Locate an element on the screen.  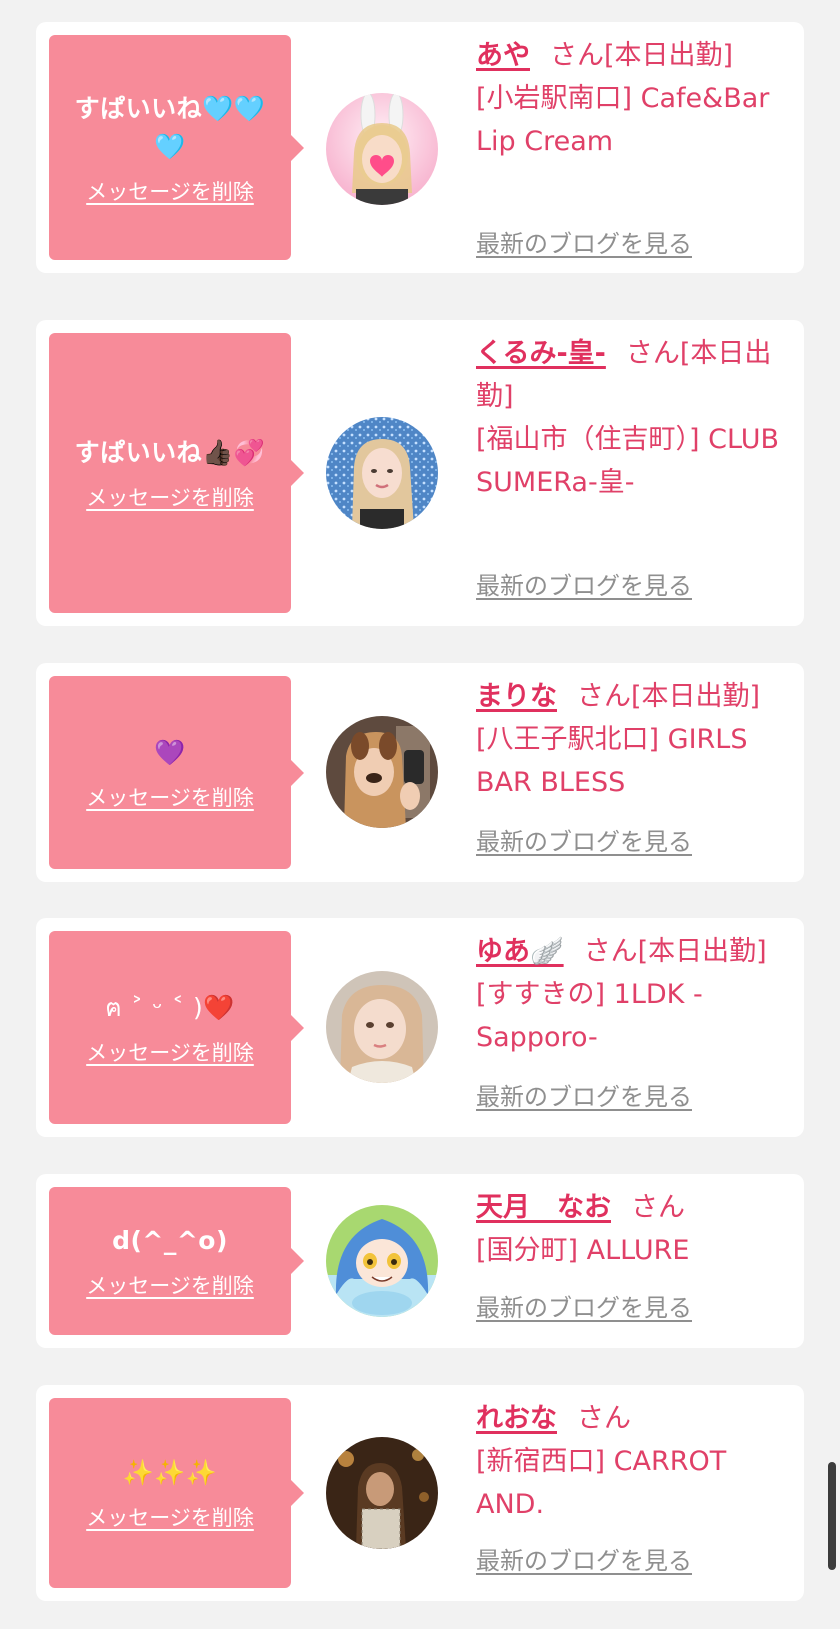
name-line: 天月 なお さん is located at coordinates (632, 1207).